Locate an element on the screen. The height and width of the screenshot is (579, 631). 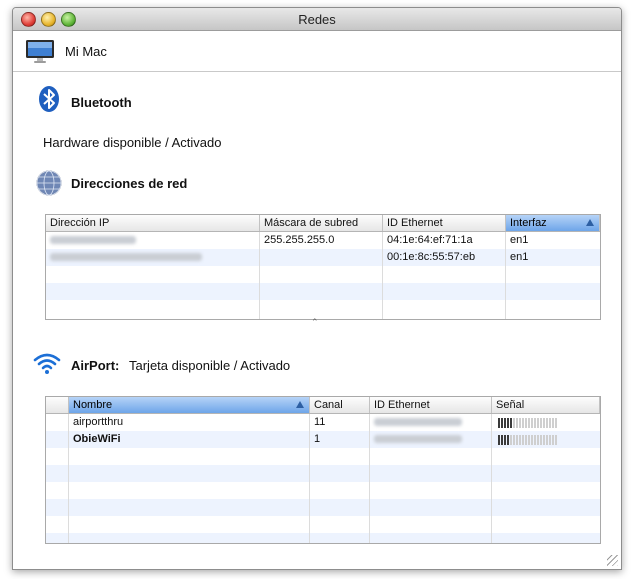
airport-table-header: Nombre Canal ID Ethernet Señal is located at coordinates (323, 405).